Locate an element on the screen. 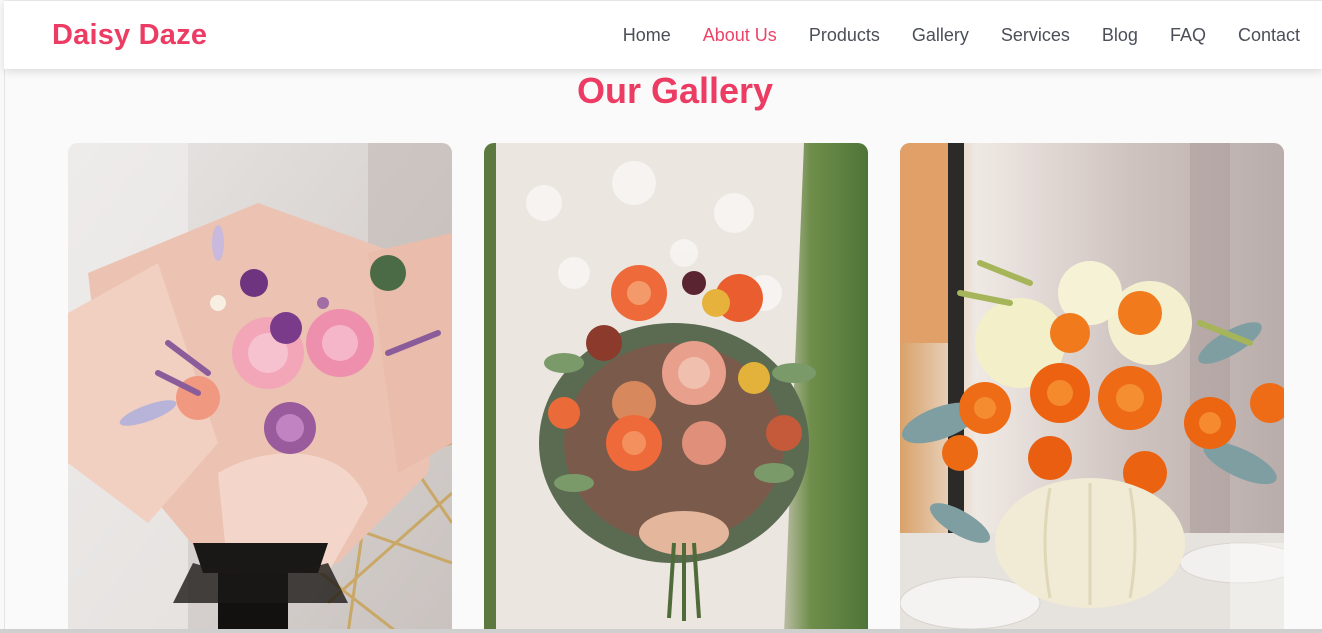 This screenshot has width=1322, height=633. nav-gallery: Gallery is located at coordinates (940, 35).